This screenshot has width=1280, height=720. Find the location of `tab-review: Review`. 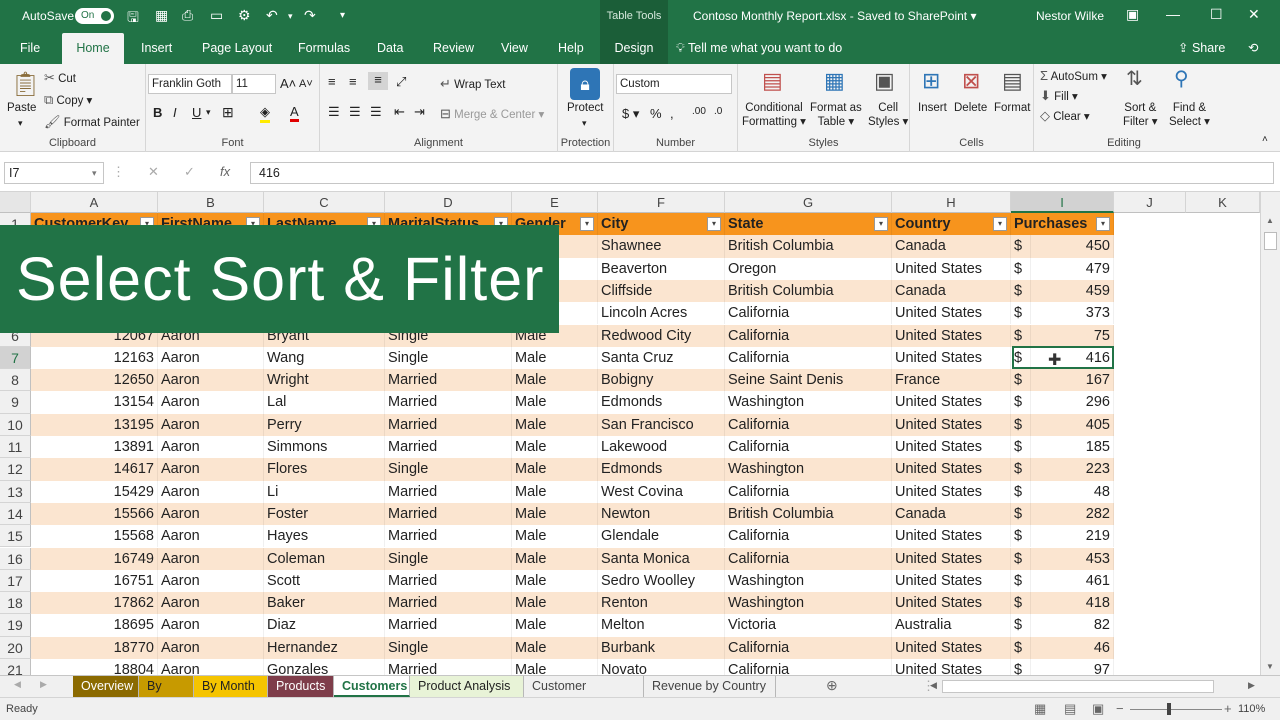

tab-review: Review is located at coordinates (453, 48).